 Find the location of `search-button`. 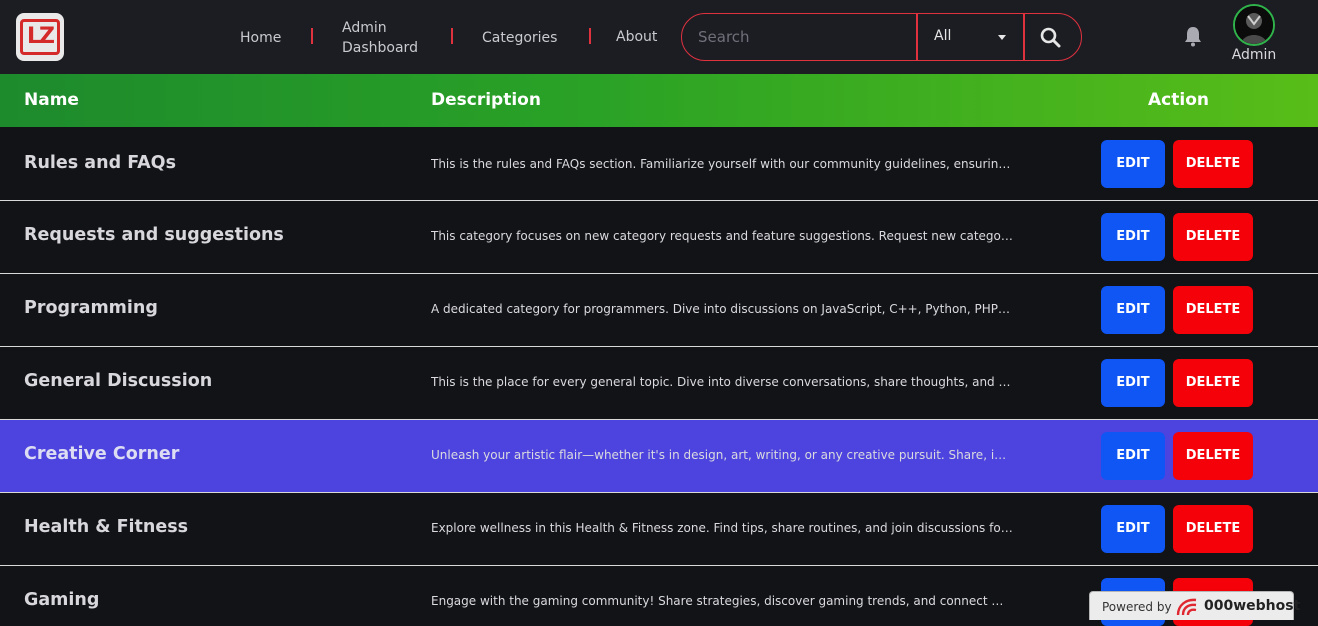

search-button is located at coordinates (1051, 38).